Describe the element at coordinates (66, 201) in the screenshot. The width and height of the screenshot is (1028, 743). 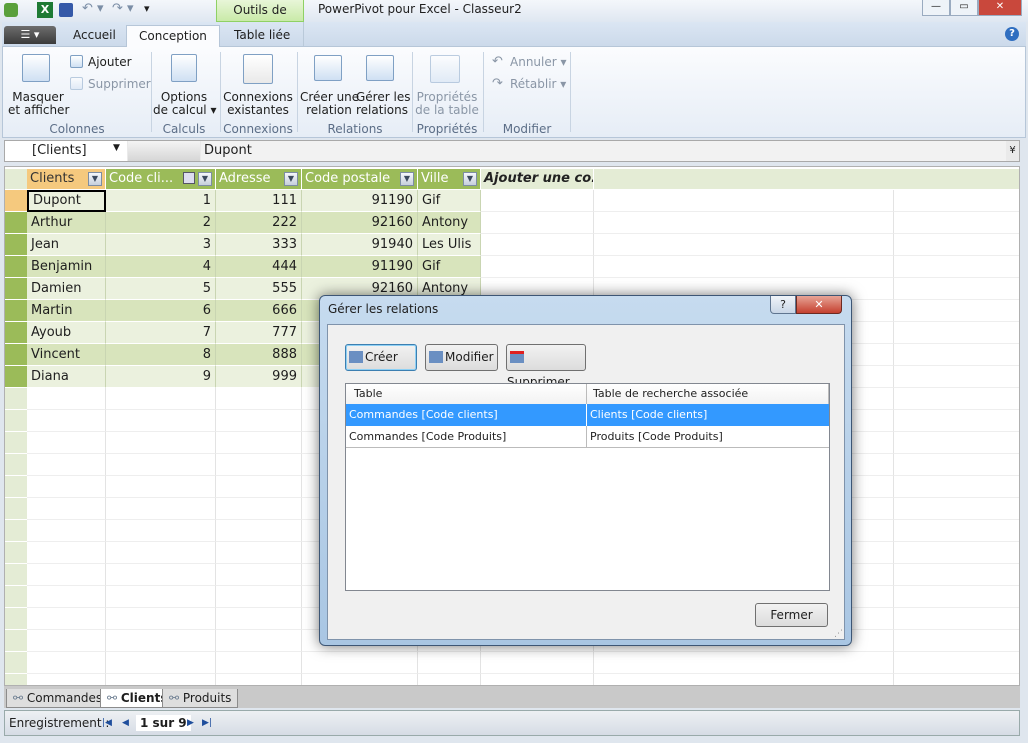
I see `selected-cell: Dupont` at that location.